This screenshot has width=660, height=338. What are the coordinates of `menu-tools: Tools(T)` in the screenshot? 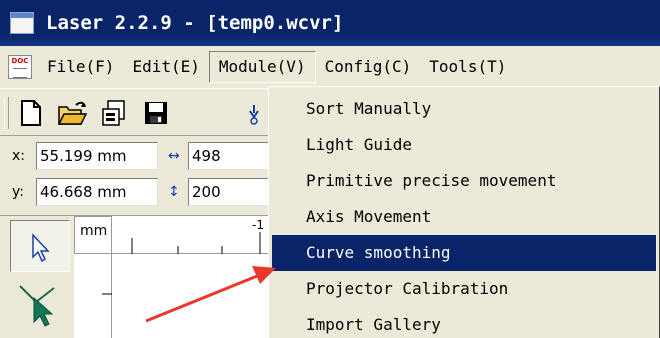 It's located at (467, 67).